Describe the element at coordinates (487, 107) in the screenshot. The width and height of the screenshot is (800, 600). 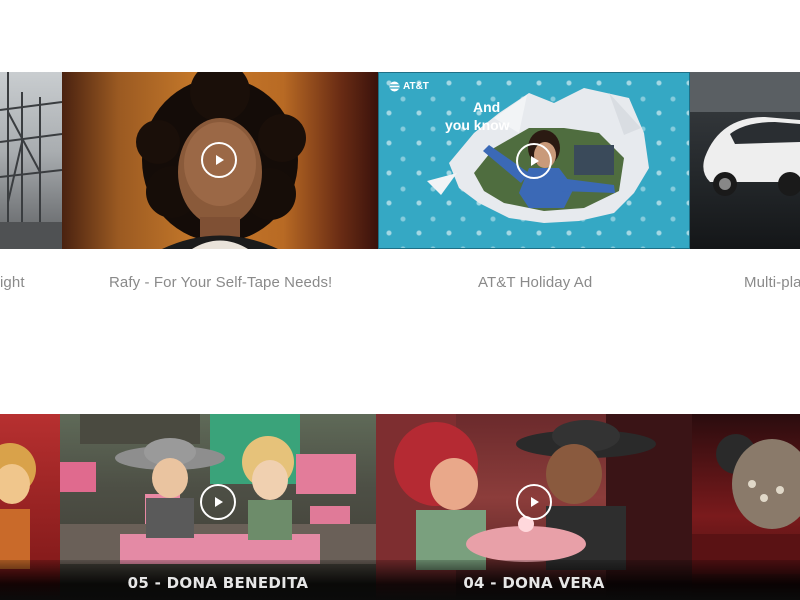
I see `overlay-line-1: And` at that location.